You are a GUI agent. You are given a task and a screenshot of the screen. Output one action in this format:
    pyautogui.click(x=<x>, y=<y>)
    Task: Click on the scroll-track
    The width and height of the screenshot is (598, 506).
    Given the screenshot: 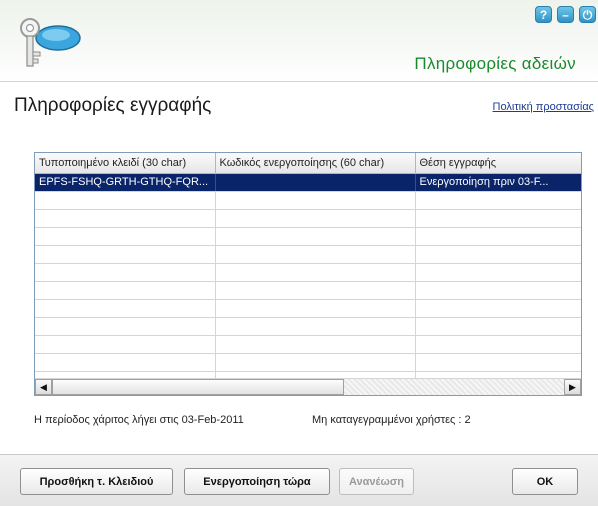 What is the action you would take?
    pyautogui.click(x=308, y=387)
    